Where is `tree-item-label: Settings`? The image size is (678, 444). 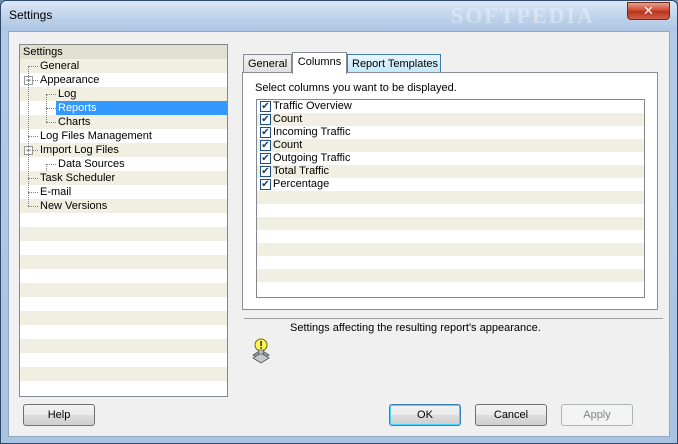
tree-item-label: Settings is located at coordinates (43, 52).